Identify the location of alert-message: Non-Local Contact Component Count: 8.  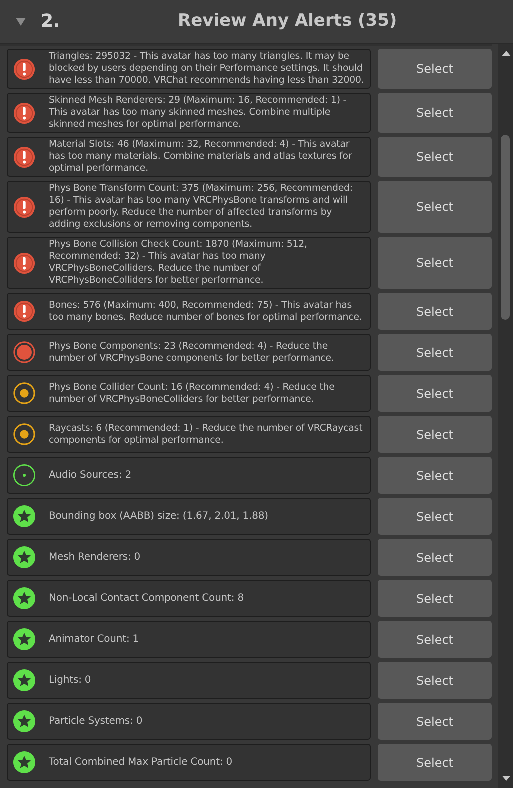
(146, 598).